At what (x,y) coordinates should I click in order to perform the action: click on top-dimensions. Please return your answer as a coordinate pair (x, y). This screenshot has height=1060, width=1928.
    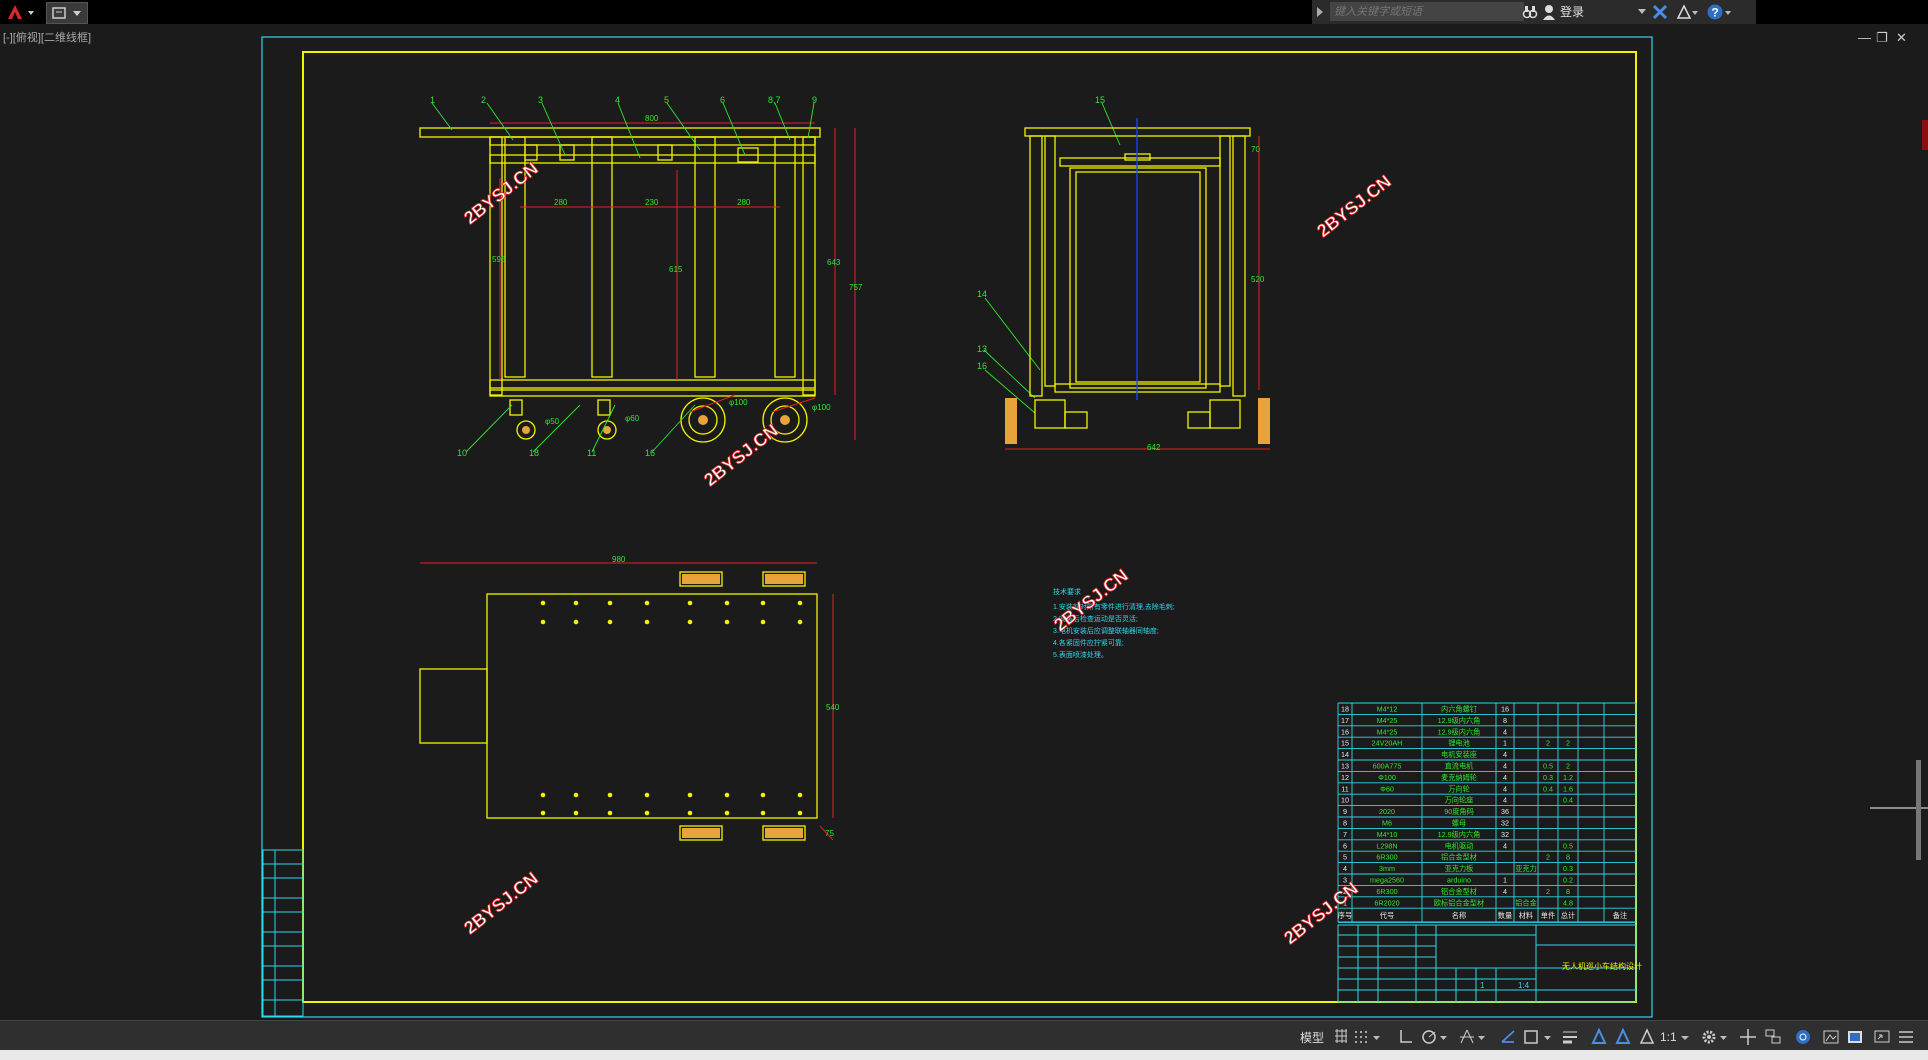
    Looking at the image, I should click on (627, 701).